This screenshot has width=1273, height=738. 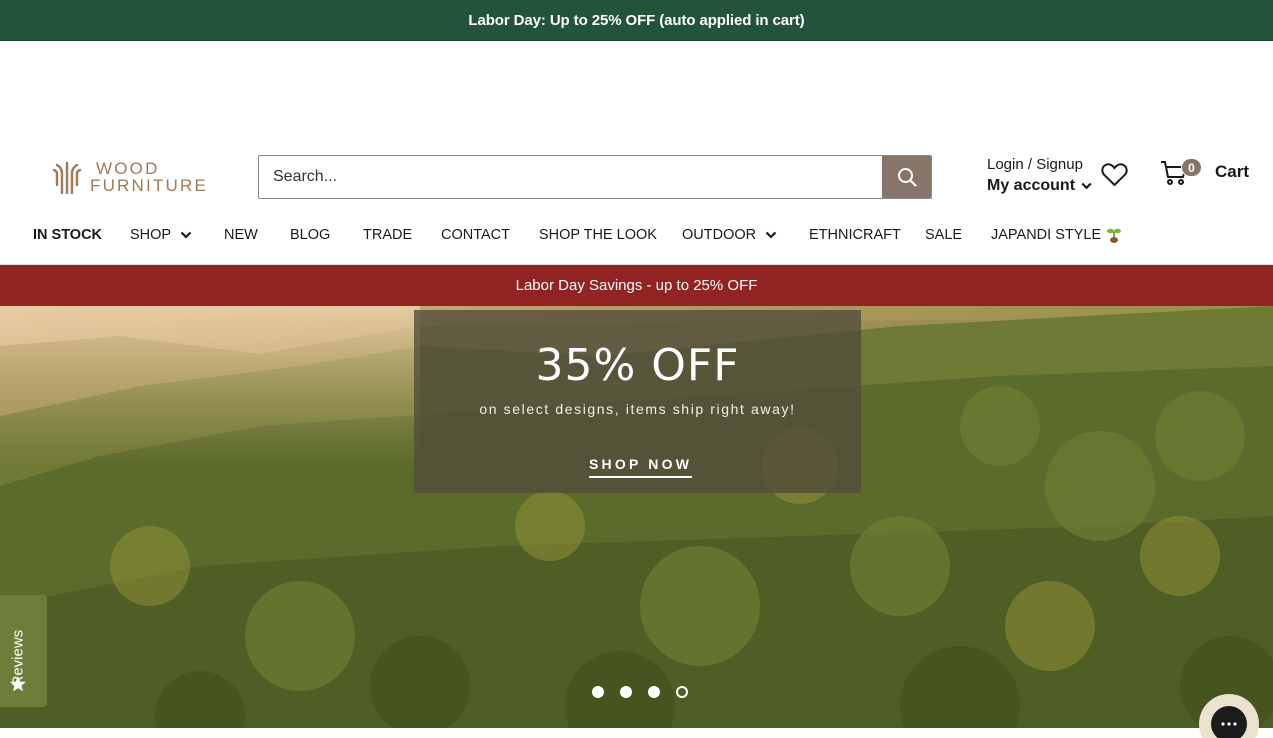 I want to click on site-header: WOOD FURNITURE Login / Signup My account, so click(x=636, y=178).